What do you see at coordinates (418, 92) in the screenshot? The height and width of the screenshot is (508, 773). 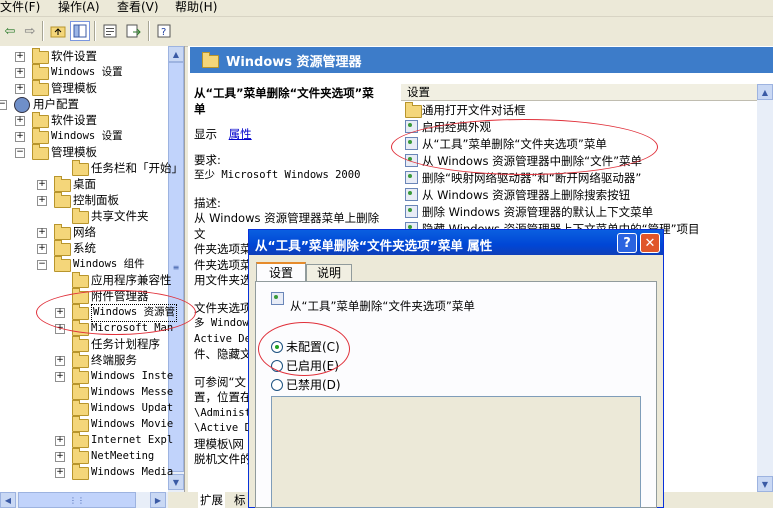 I see `column-settings: 设置` at bounding box center [418, 92].